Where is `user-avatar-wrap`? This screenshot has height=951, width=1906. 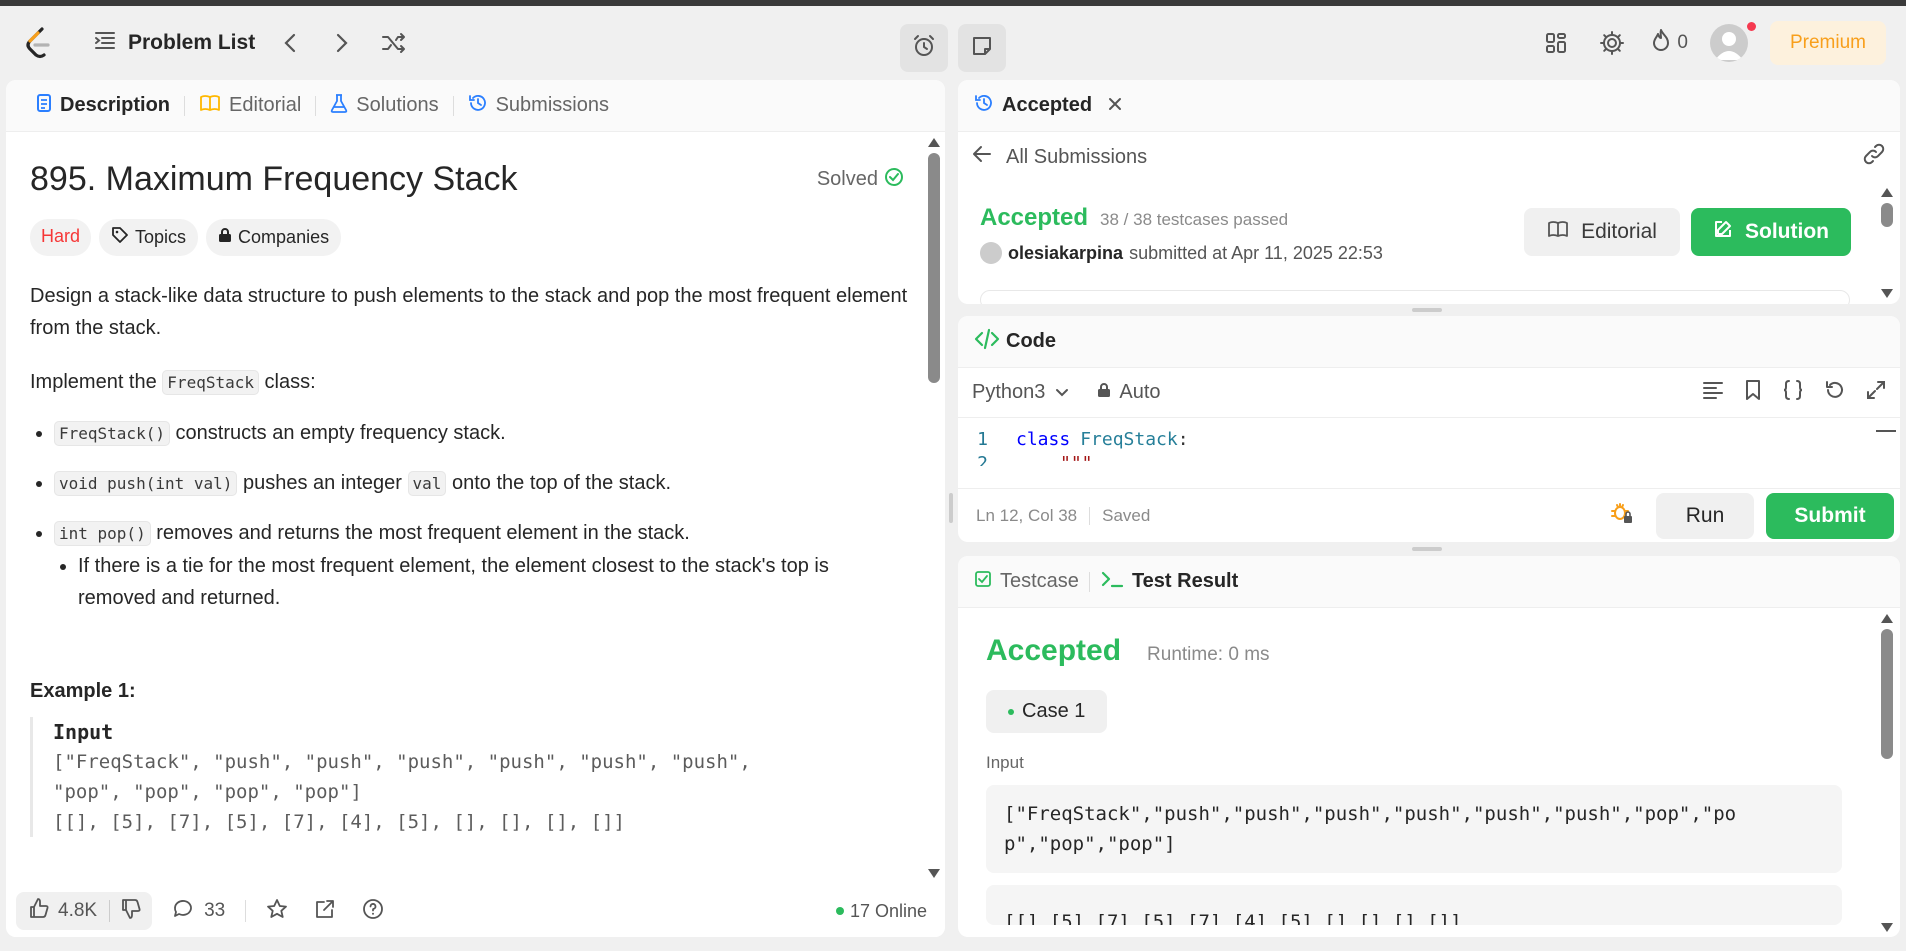
user-avatar-wrap is located at coordinates (1732, 42).